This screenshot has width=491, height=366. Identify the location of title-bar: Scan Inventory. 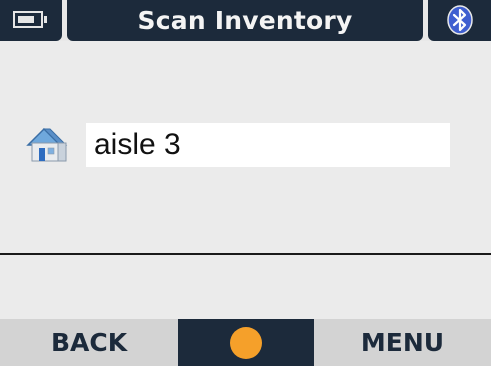
(245, 20).